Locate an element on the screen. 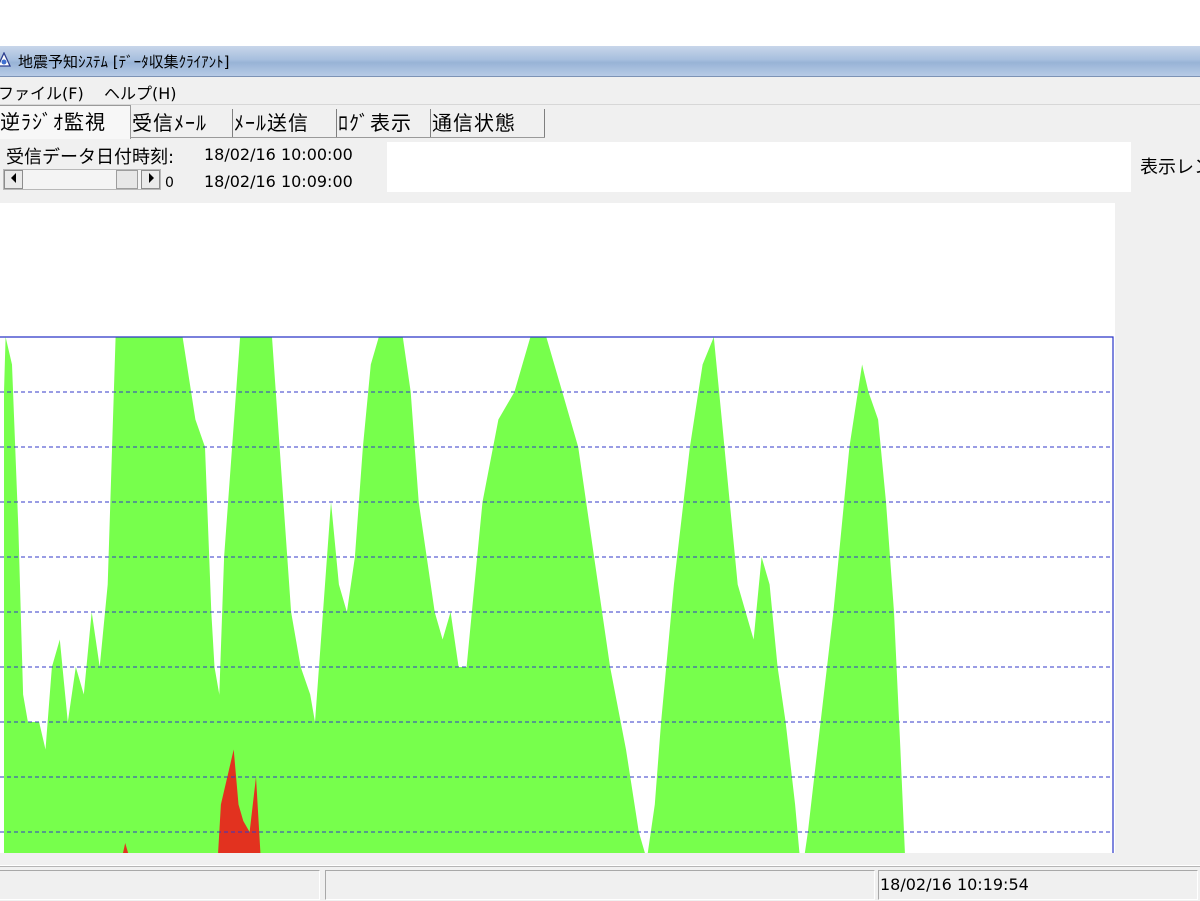 The height and width of the screenshot is (901, 1200). received-datetime-label: 受信データ日付時刻: is located at coordinates (90, 157).